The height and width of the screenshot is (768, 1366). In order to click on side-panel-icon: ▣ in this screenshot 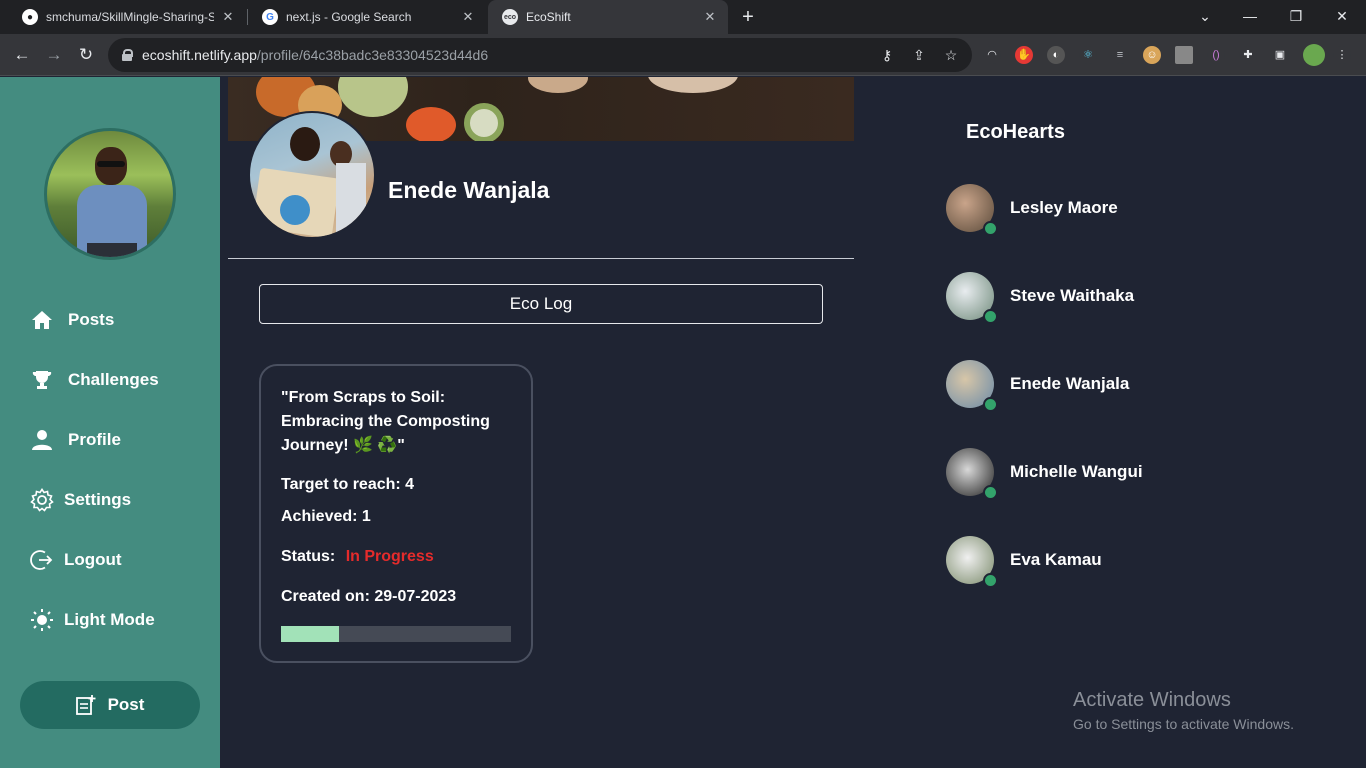, I will do `click(1280, 55)`.